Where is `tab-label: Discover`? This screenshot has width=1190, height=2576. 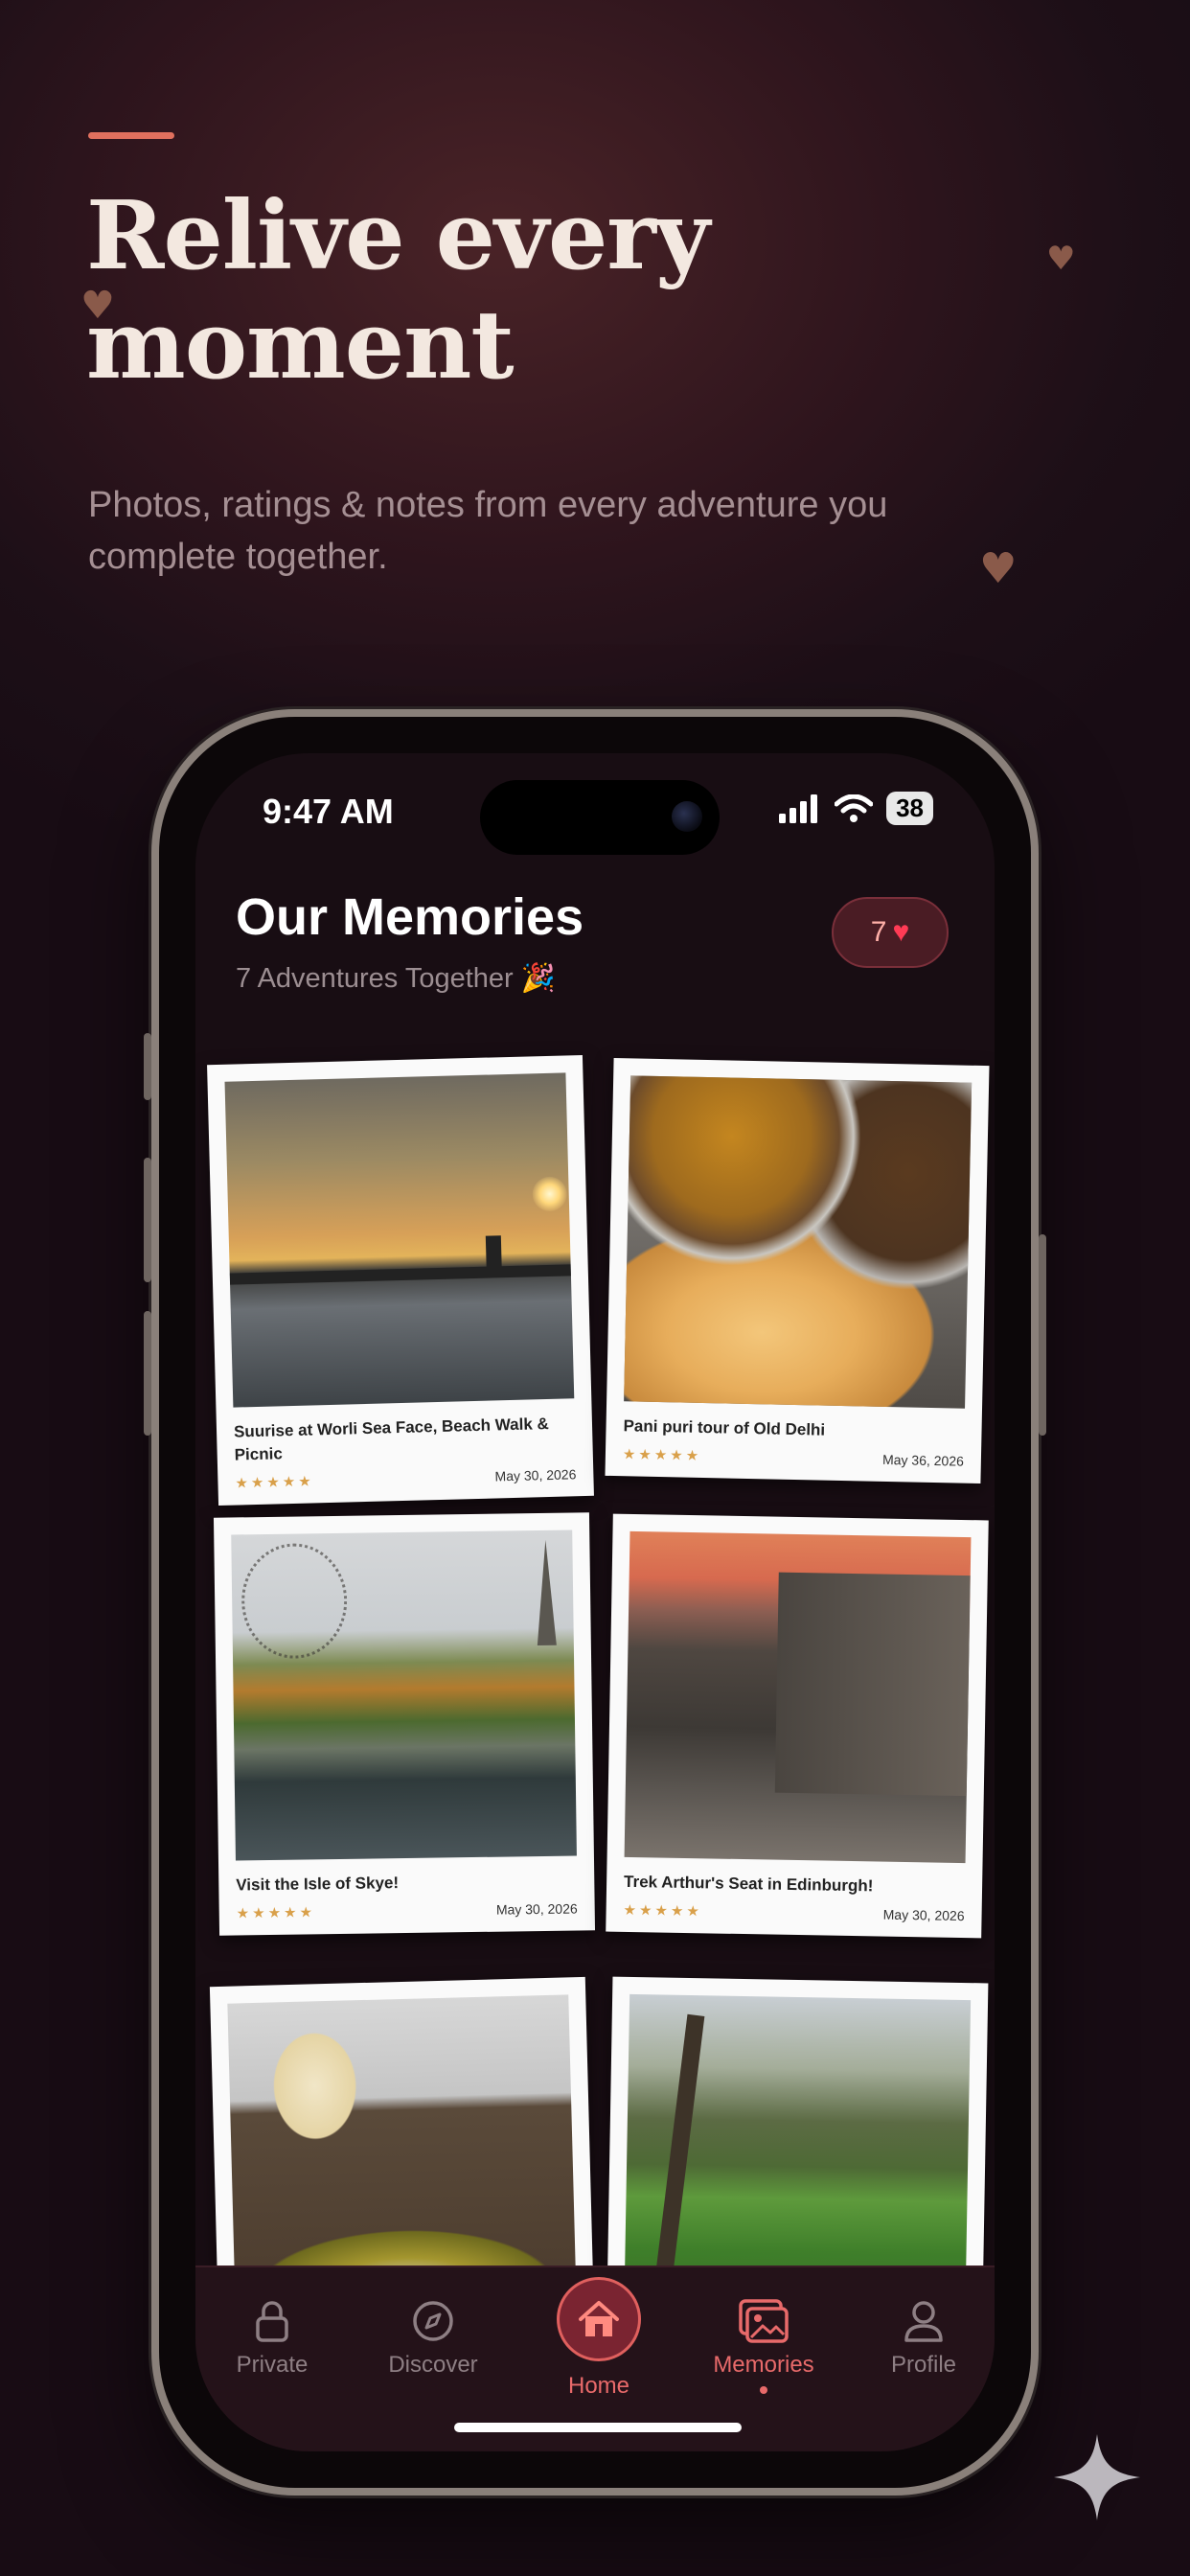 tab-label: Discover is located at coordinates (433, 2365).